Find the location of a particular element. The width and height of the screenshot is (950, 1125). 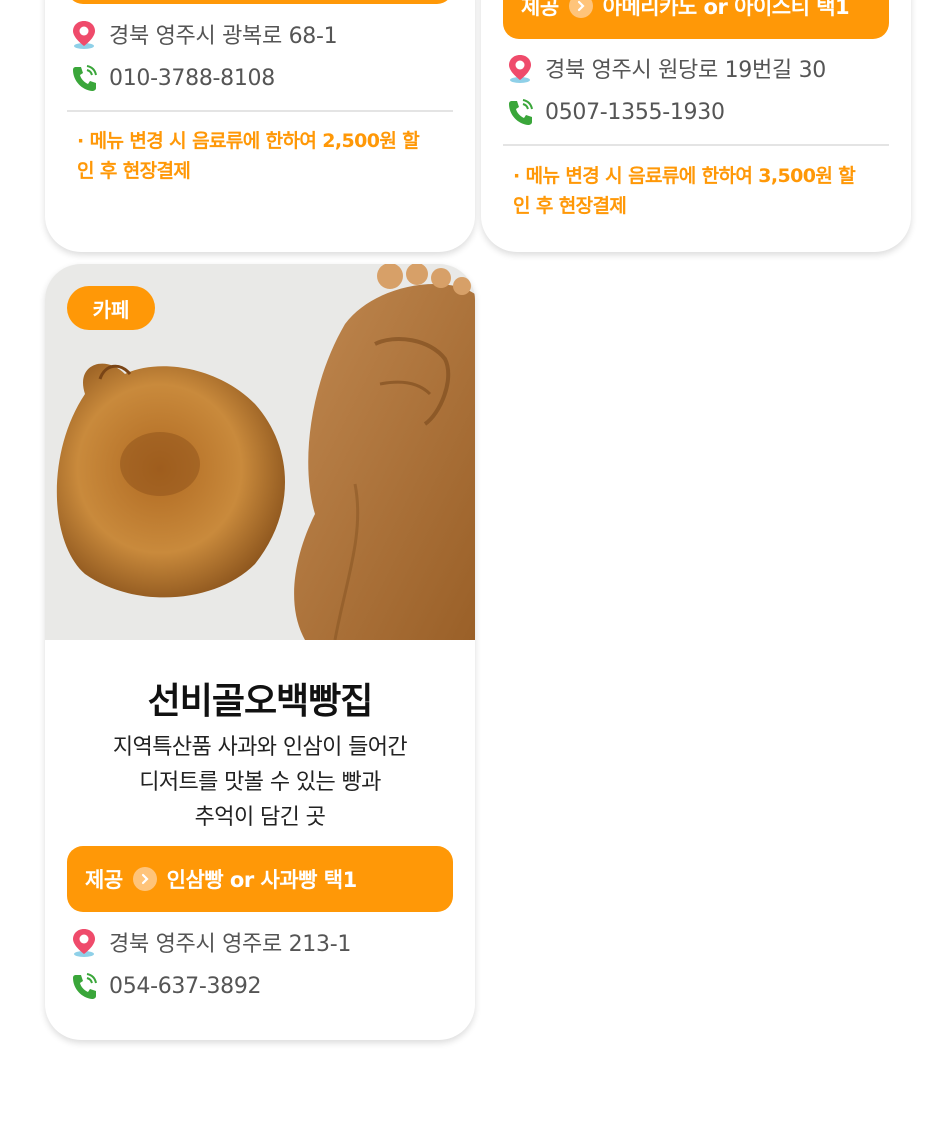

address-row: 경북 영주시 광복로 68-1 is located at coordinates (203, 34).